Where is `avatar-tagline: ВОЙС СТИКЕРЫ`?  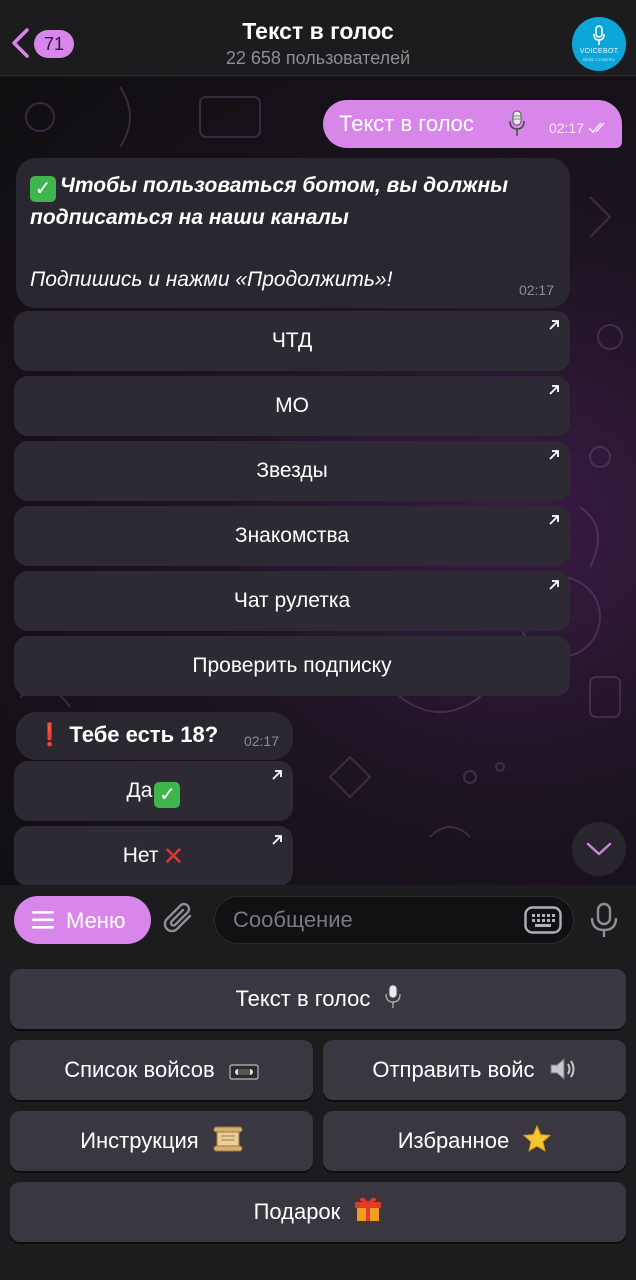
avatar-tagline: ВОЙС СТИКЕРЫ is located at coordinates (599, 59).